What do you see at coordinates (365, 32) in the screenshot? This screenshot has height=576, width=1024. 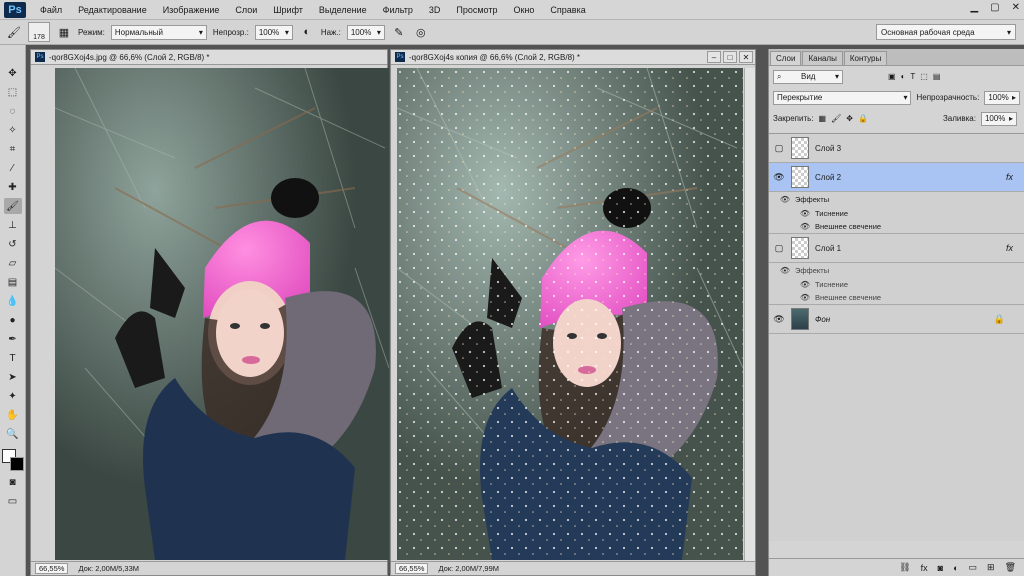 I see `pressure-select: 100% ▾` at bounding box center [365, 32].